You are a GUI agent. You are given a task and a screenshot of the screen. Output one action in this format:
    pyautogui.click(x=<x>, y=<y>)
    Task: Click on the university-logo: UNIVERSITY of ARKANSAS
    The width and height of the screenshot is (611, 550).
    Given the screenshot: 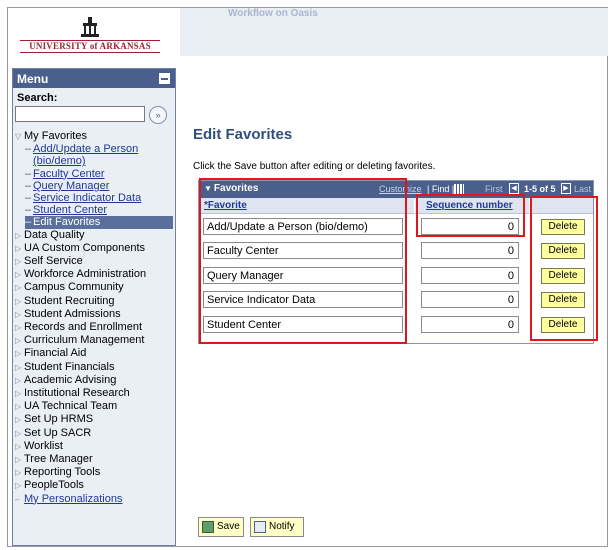 What is the action you would take?
    pyautogui.click(x=90, y=38)
    